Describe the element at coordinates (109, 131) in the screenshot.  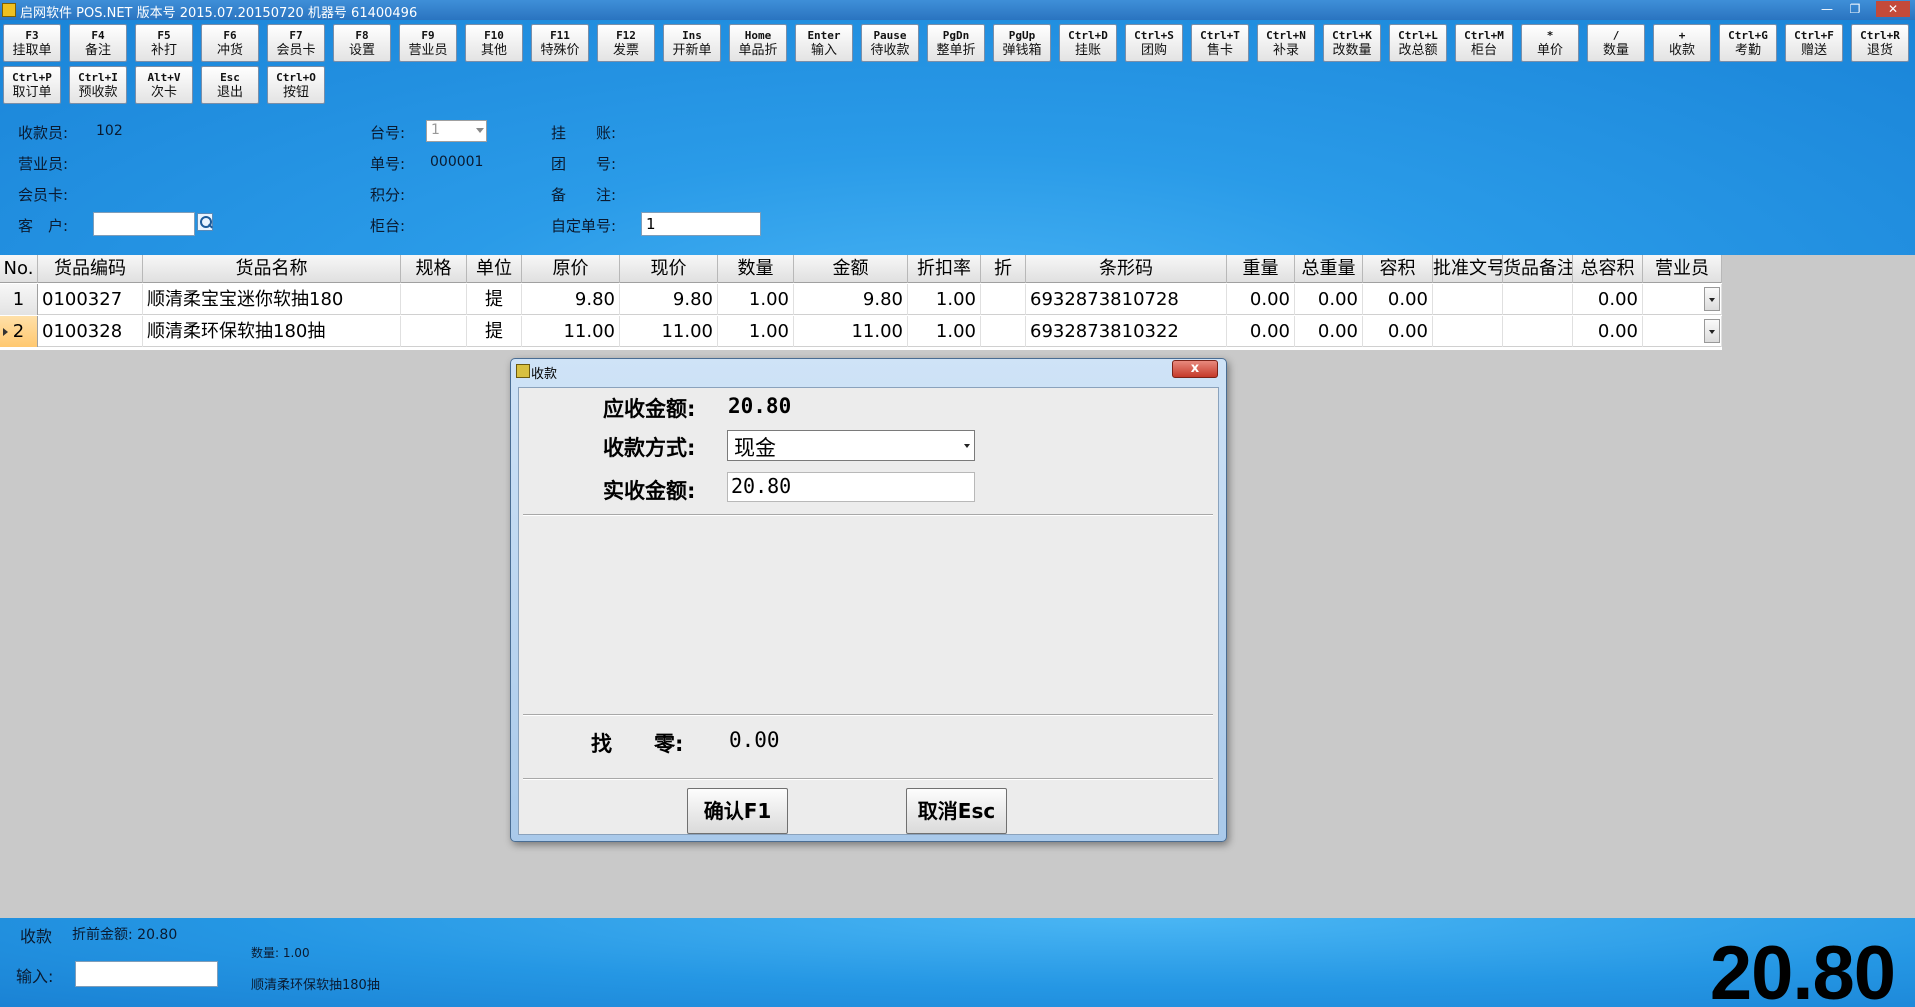
I see `cashier-value: 102` at that location.